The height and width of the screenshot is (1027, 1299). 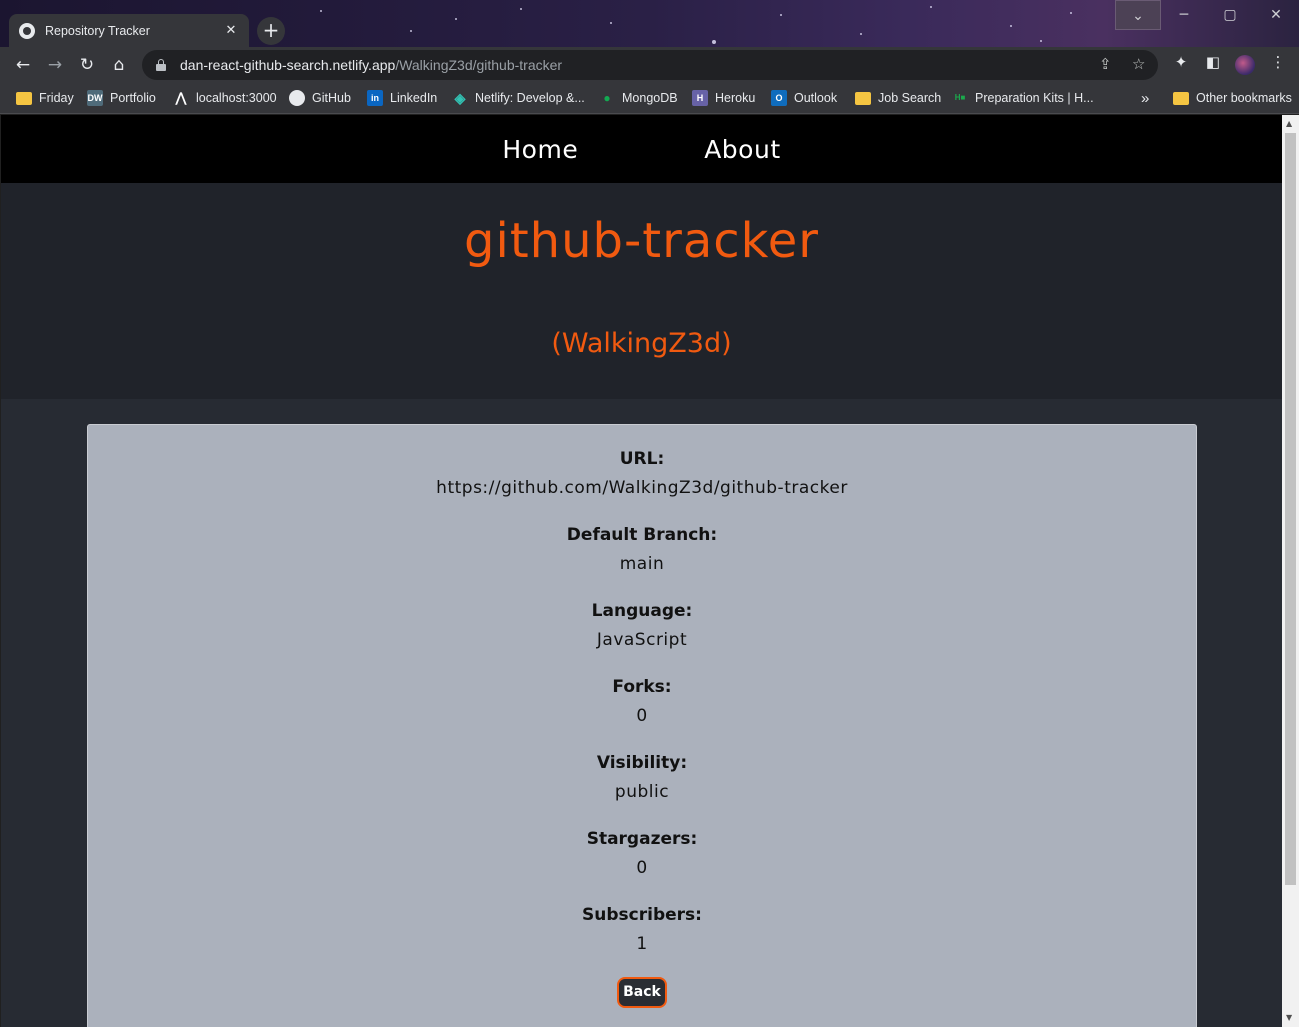 I want to click on detail-label: Default Branch:, so click(x=642, y=535).